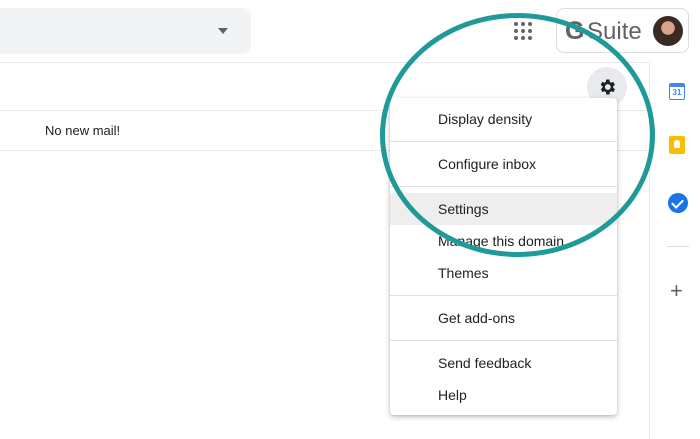 This screenshot has width=700, height=439. Describe the element at coordinates (83, 130) in the screenshot. I see `empty-inbox-message: No new mail!` at that location.